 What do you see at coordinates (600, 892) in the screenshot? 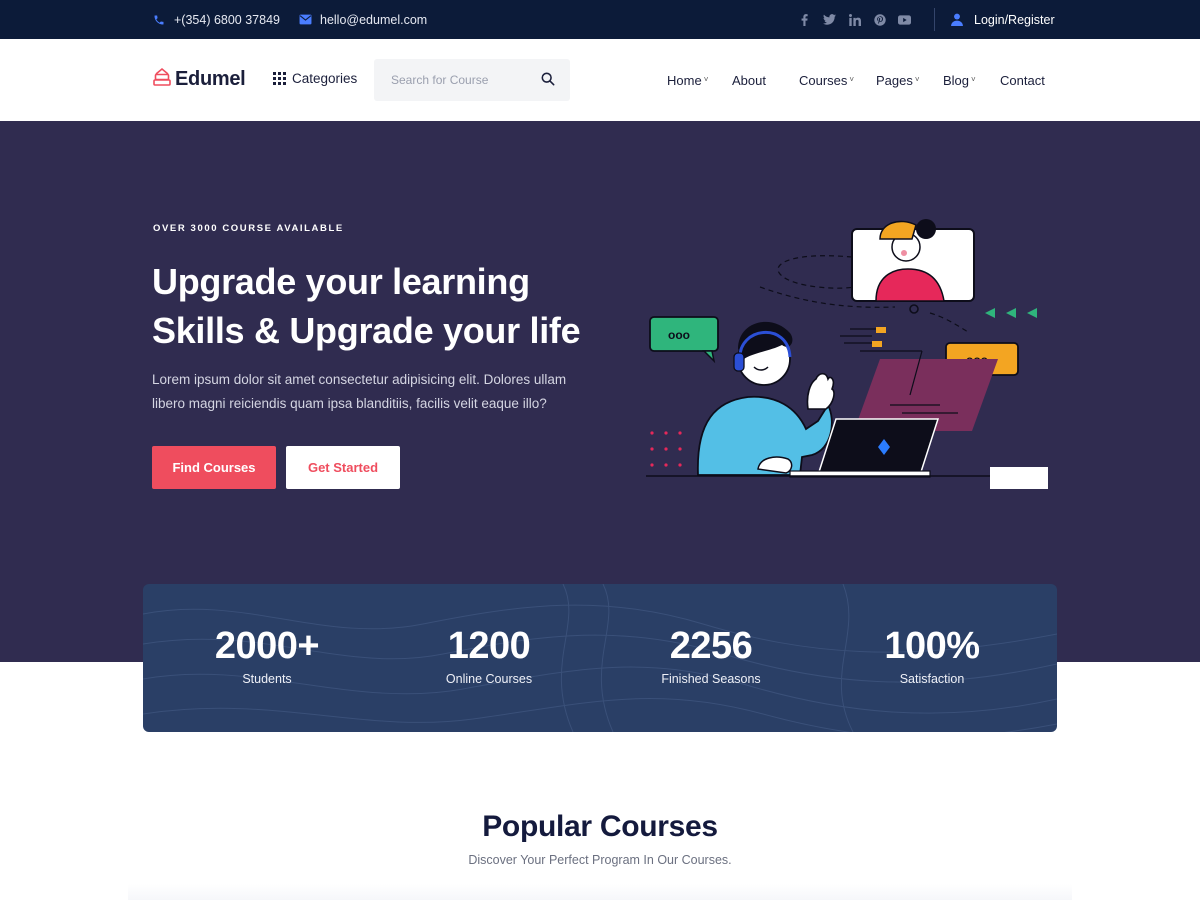
I see `course-cards-top-edge` at bounding box center [600, 892].